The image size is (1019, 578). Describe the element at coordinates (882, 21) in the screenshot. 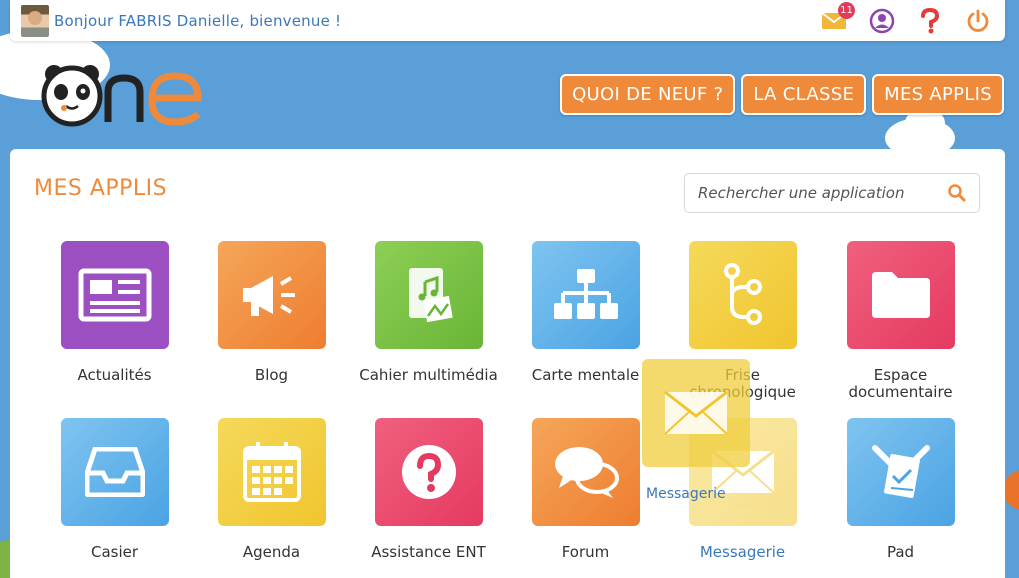

I see `user-icon` at that location.